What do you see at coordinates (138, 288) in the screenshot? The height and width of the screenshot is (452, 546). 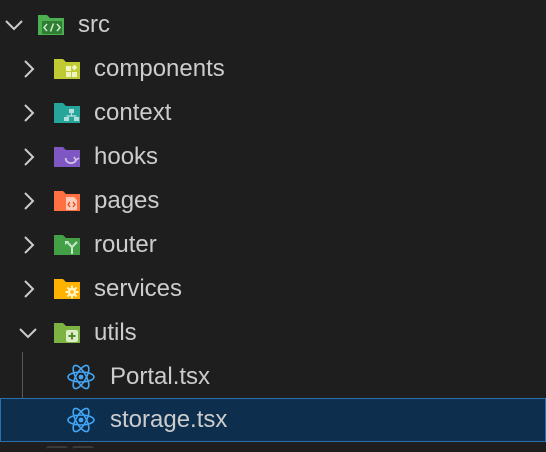 I see `tree-item-label: services` at bounding box center [138, 288].